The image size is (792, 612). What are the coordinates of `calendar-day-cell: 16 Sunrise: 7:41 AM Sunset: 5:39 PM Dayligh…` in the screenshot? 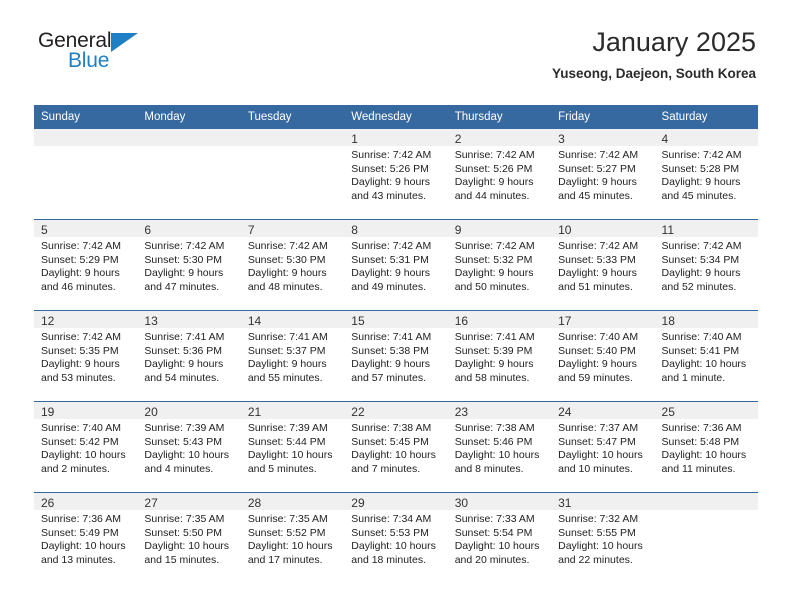 It's located at (499, 356).